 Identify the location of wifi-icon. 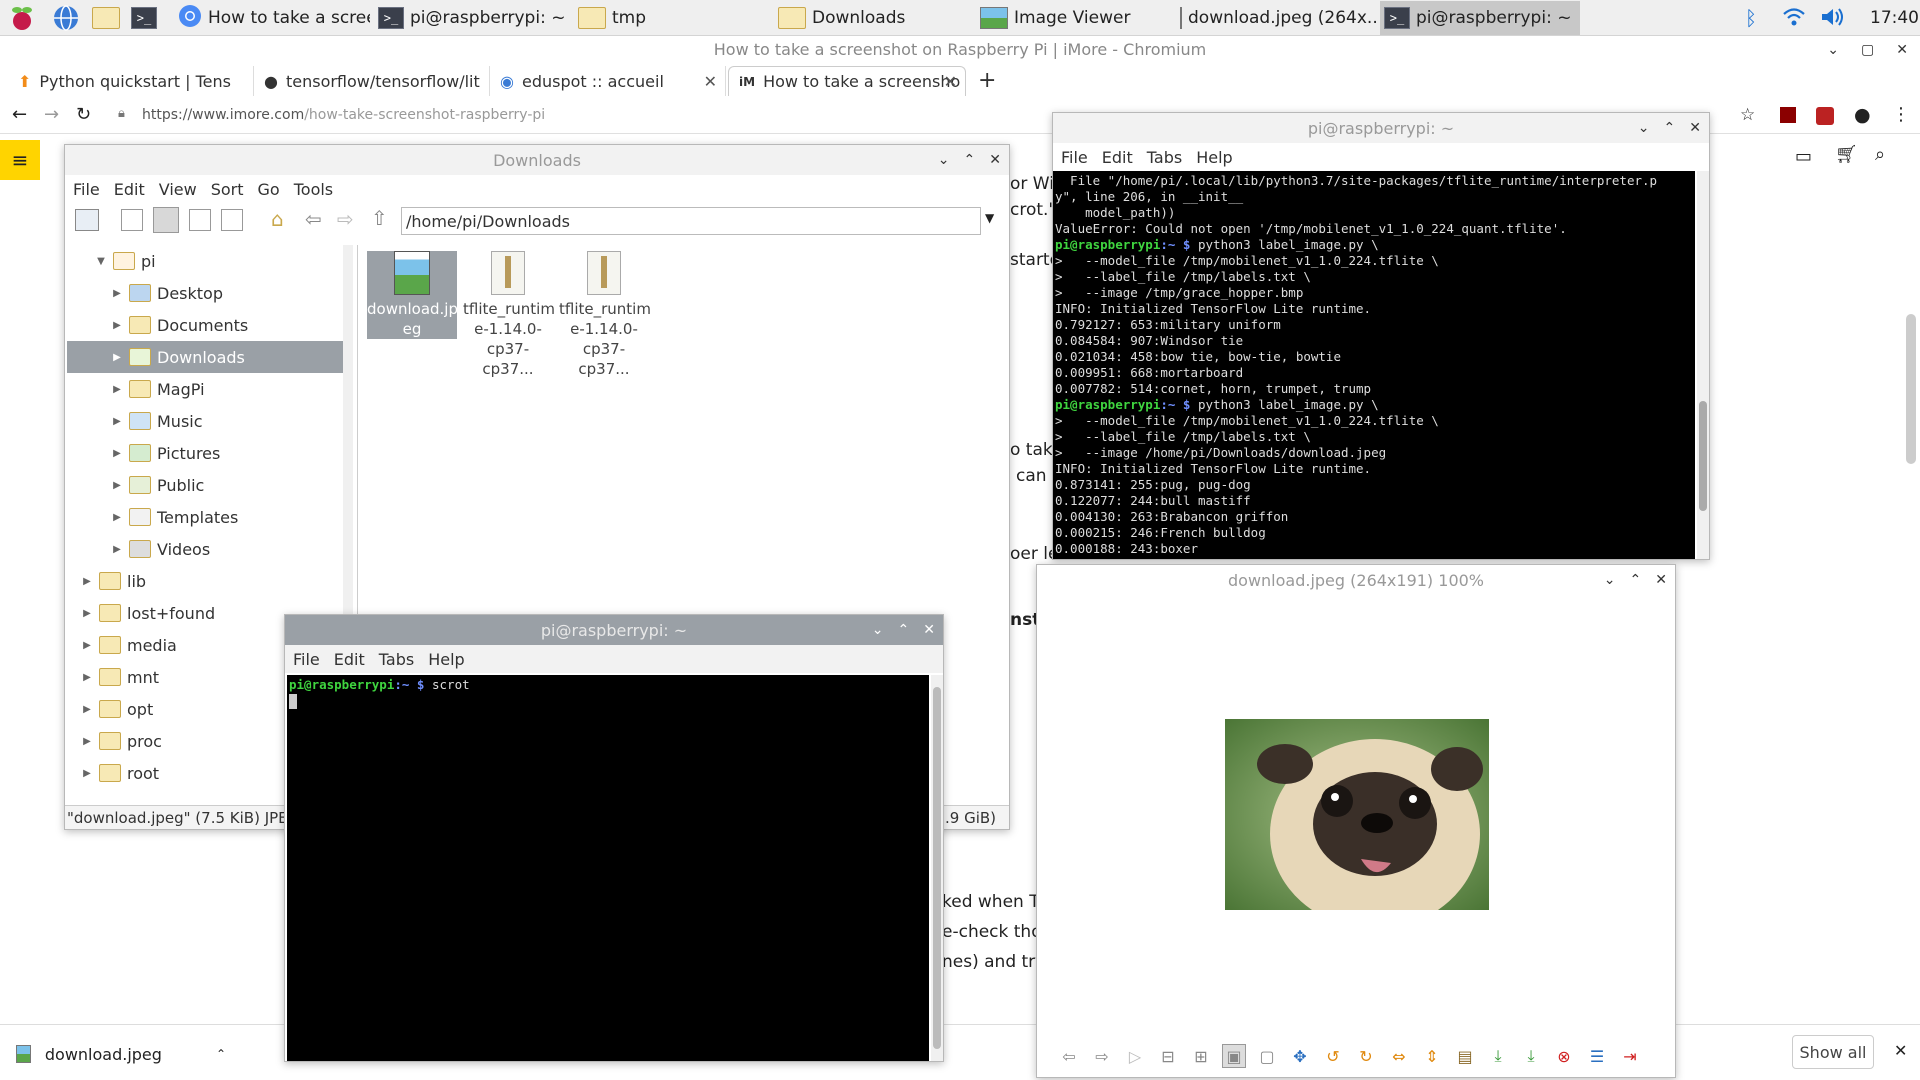
(1794, 19).